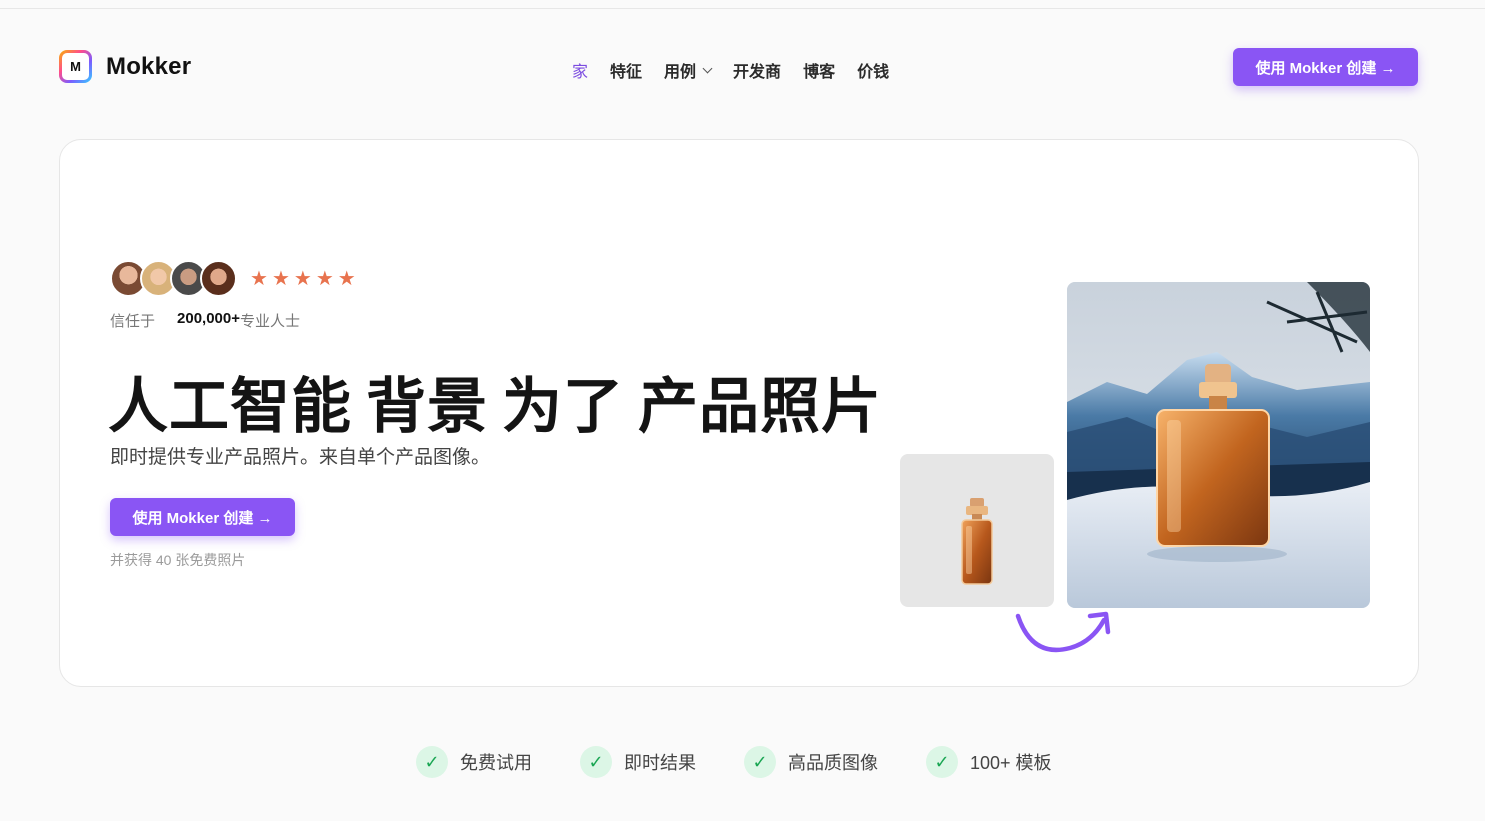  I want to click on main-nav: 家 特征 用例 开发商 博客 价钱, so click(730, 70).